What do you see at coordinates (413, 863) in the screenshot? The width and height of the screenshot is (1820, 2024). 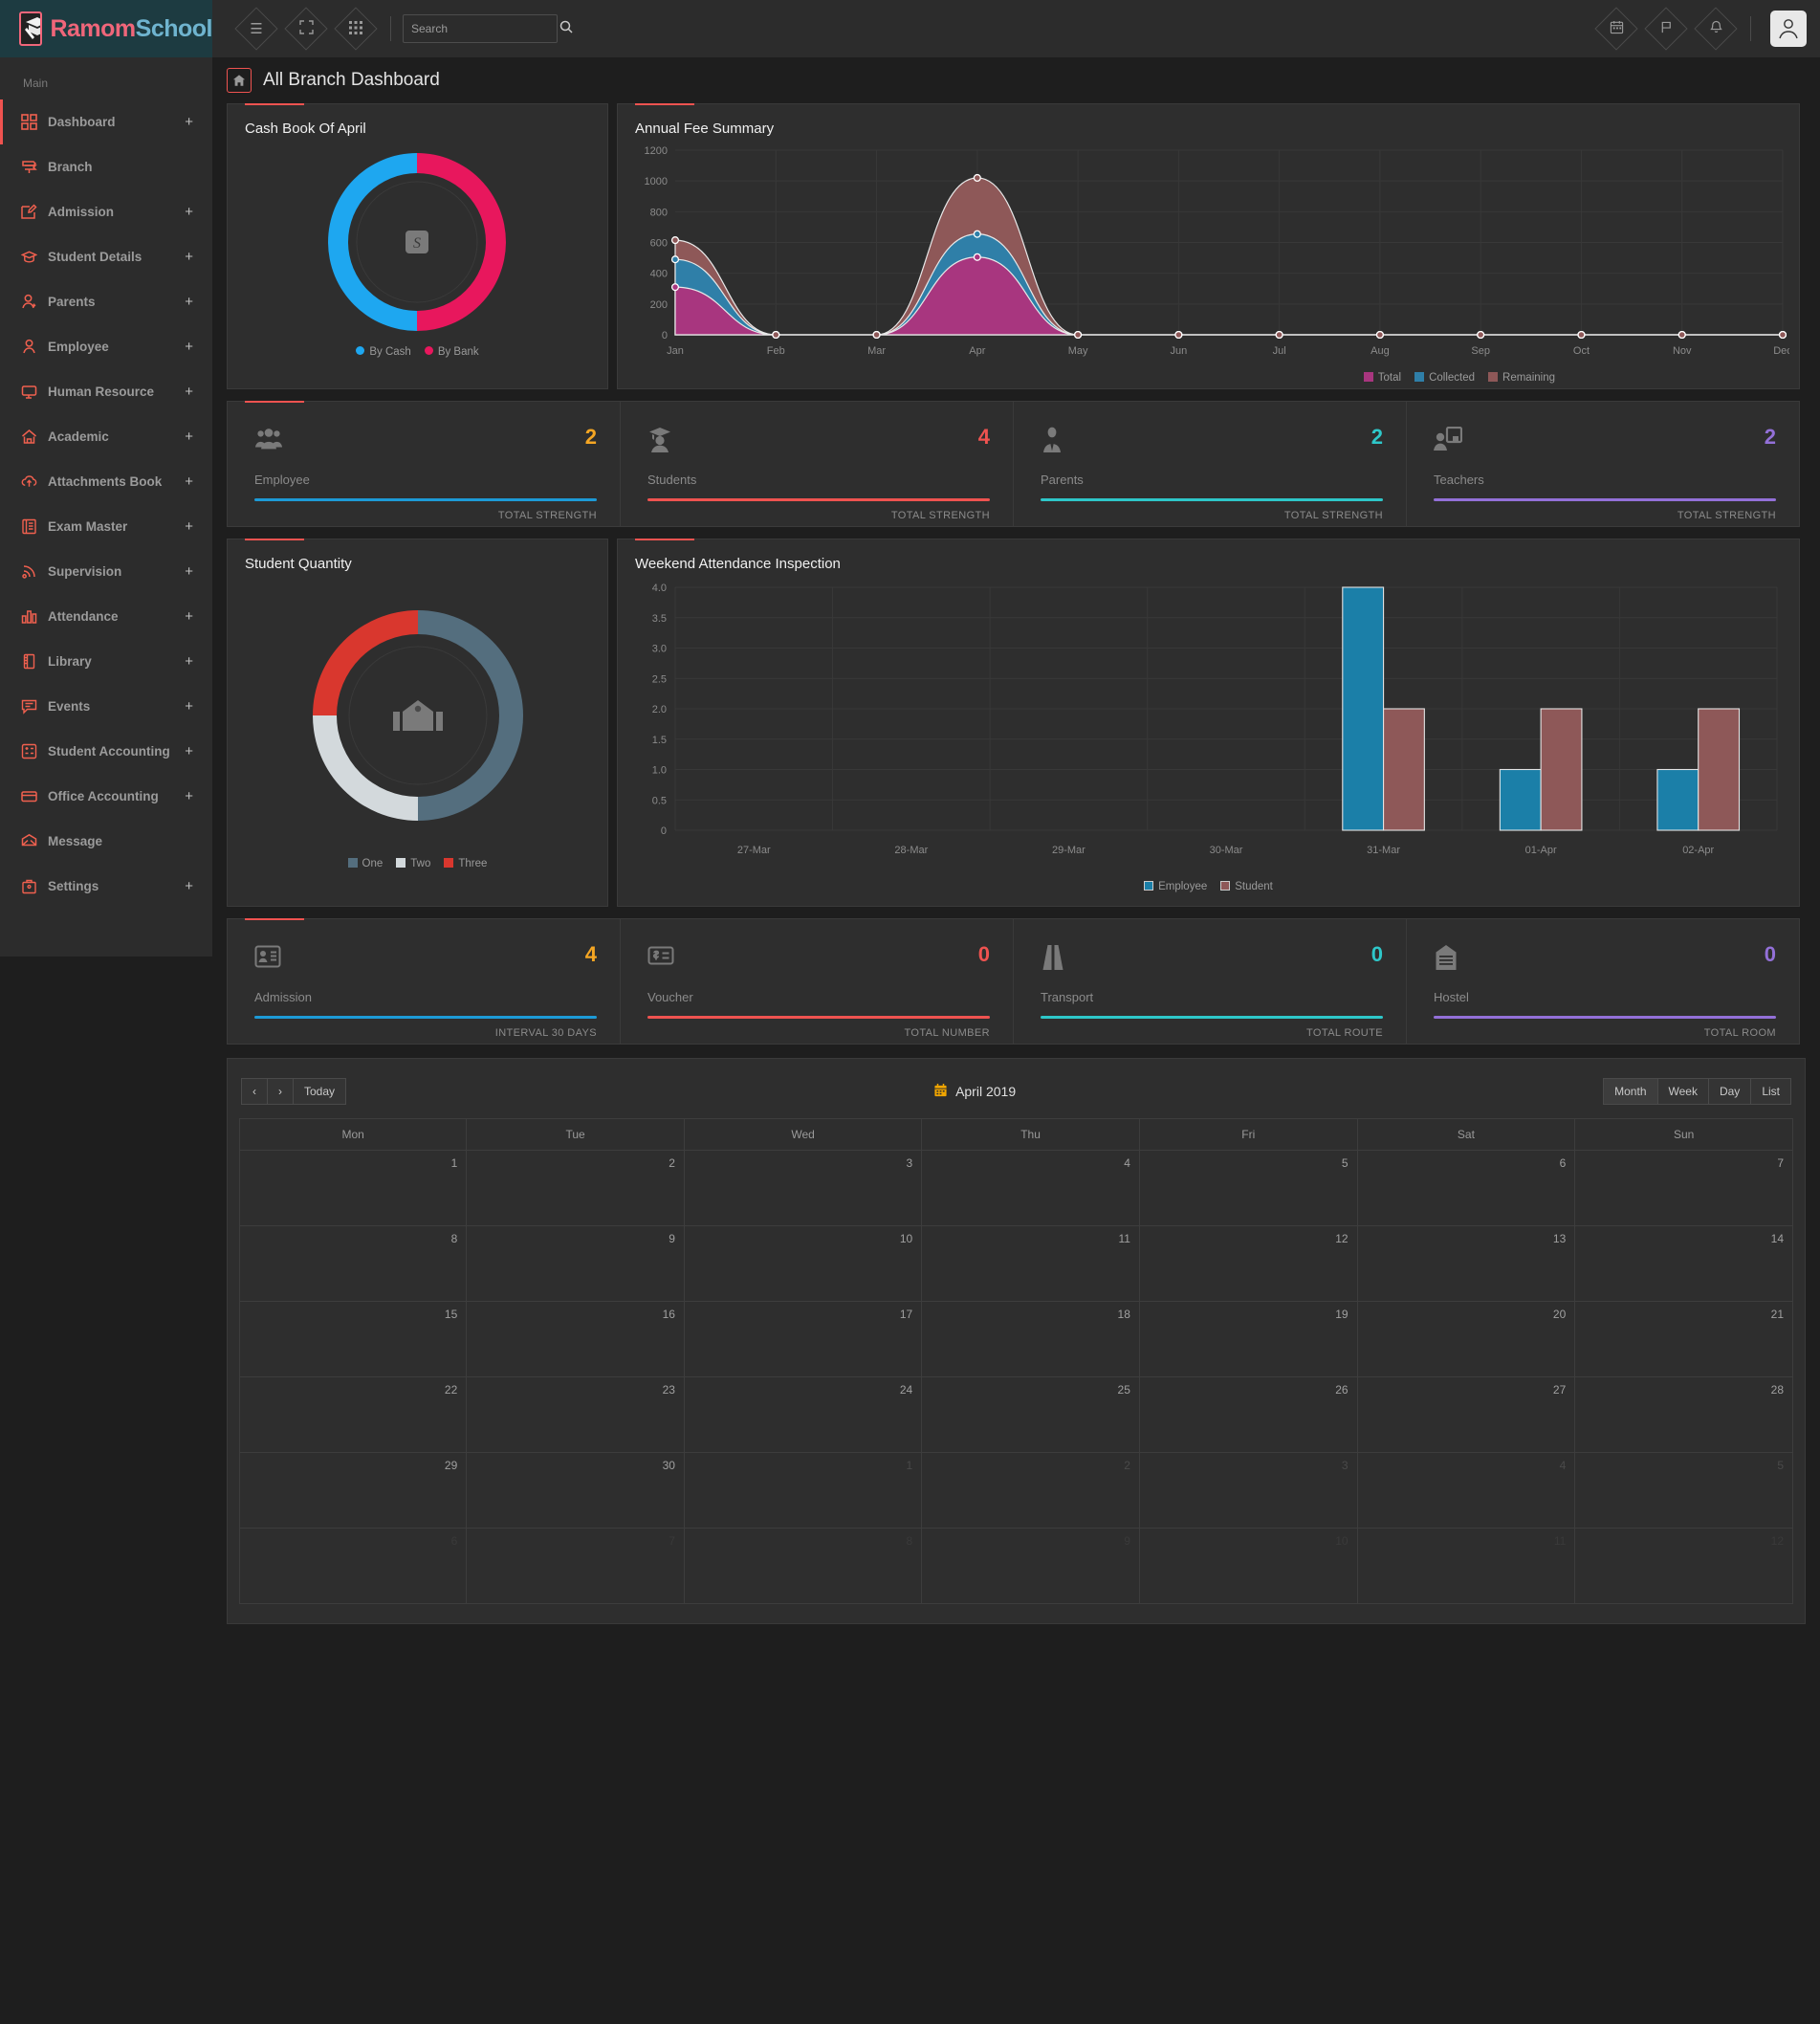 I see `legend-item-two: Two` at bounding box center [413, 863].